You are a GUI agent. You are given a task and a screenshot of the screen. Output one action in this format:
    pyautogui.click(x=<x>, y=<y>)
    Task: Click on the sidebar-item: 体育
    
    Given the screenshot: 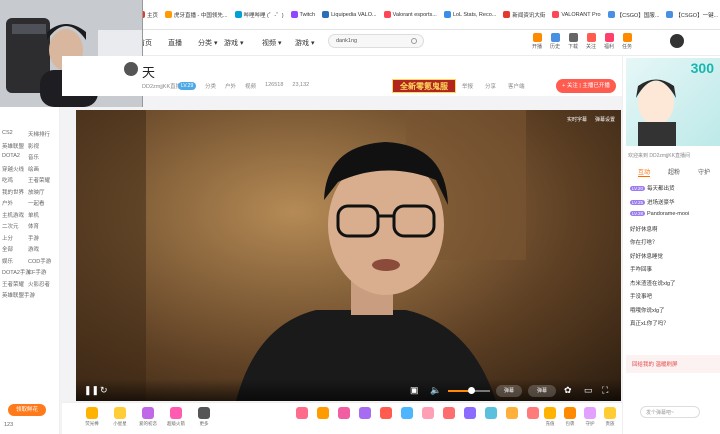 What is the action you would take?
    pyautogui.click(x=33, y=226)
    